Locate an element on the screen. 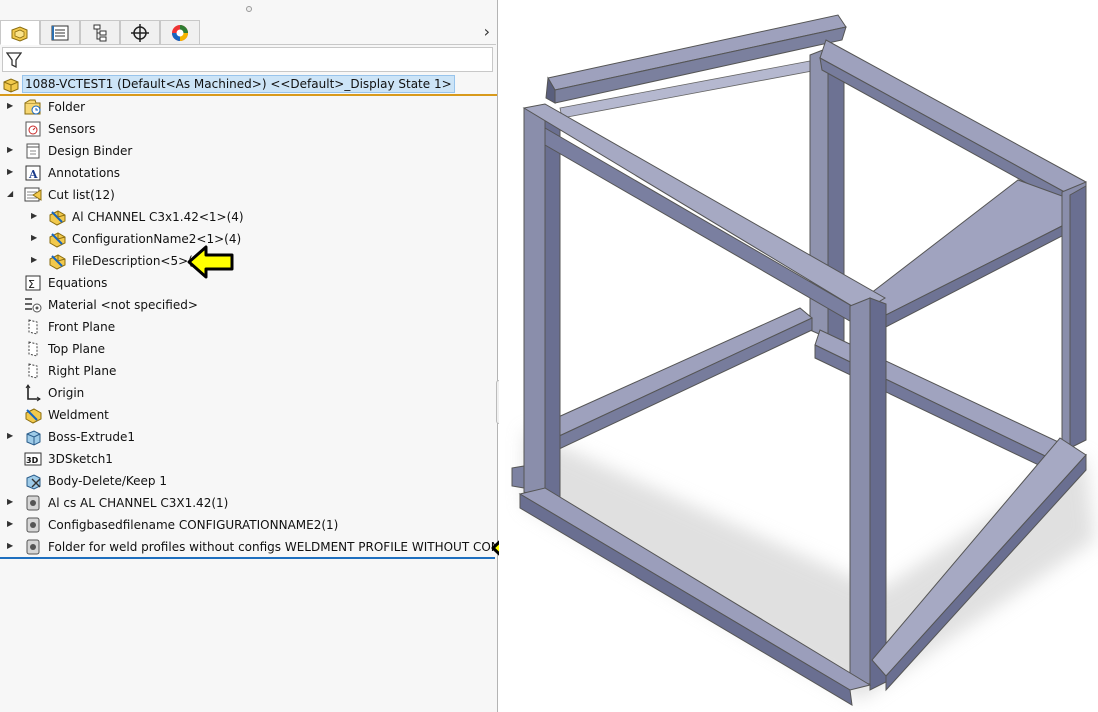 The width and height of the screenshot is (1098, 712). tab-configuration-manager is located at coordinates (100, 32).